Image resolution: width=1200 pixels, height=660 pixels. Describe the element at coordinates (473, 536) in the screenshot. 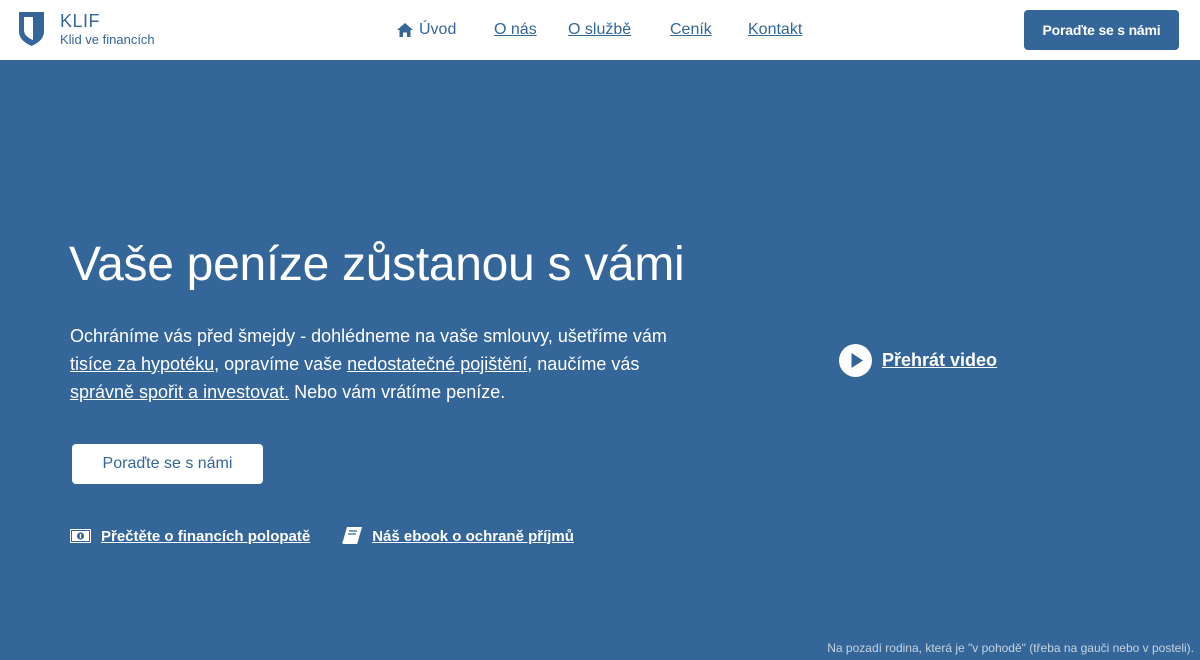

I see `ebook-label: Náš ebook o ochraně příjmů` at that location.